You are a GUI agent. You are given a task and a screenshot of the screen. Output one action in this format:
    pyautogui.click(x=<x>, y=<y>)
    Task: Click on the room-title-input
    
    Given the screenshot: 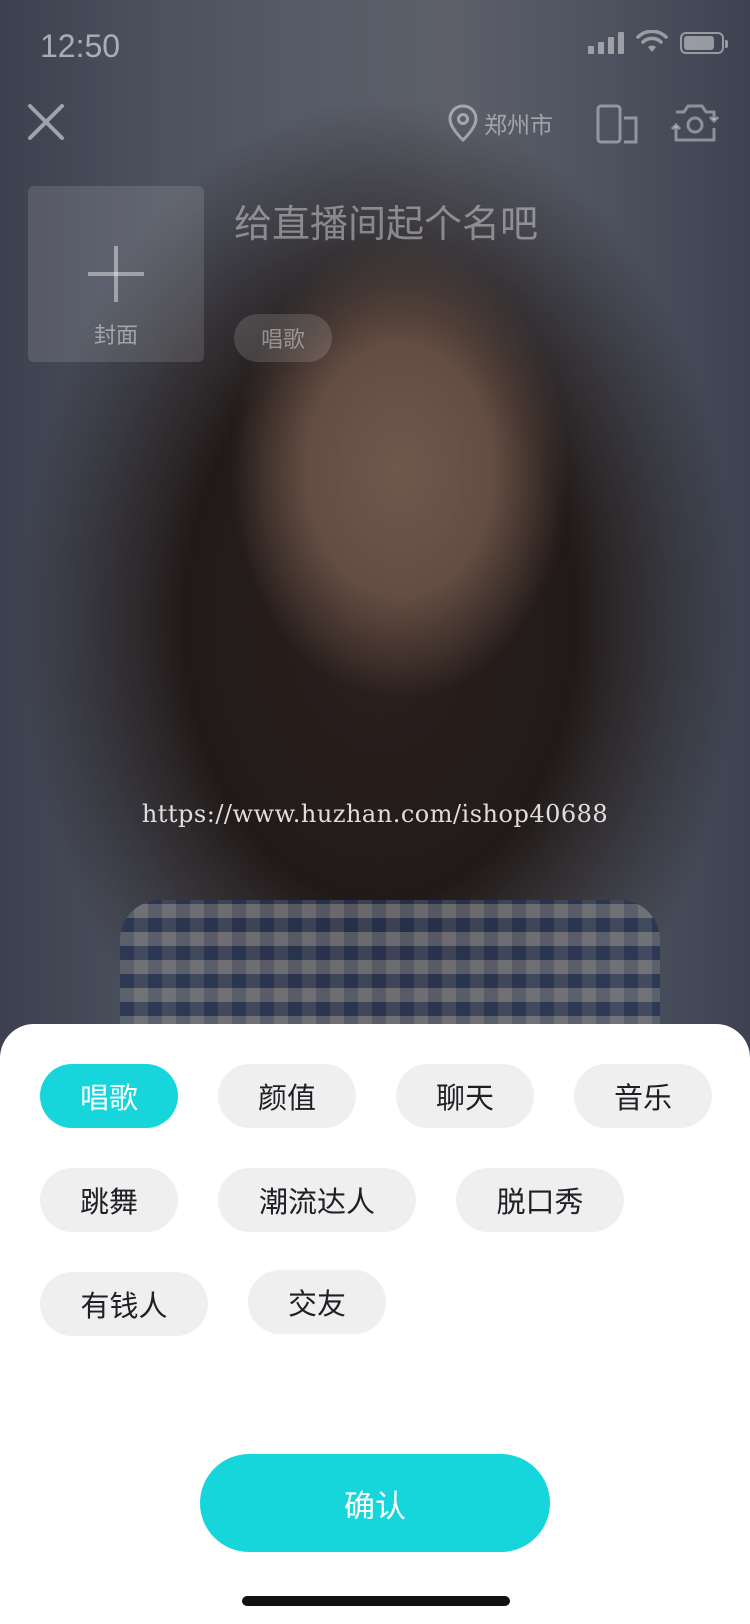 What is the action you would take?
    pyautogui.click(x=464, y=224)
    